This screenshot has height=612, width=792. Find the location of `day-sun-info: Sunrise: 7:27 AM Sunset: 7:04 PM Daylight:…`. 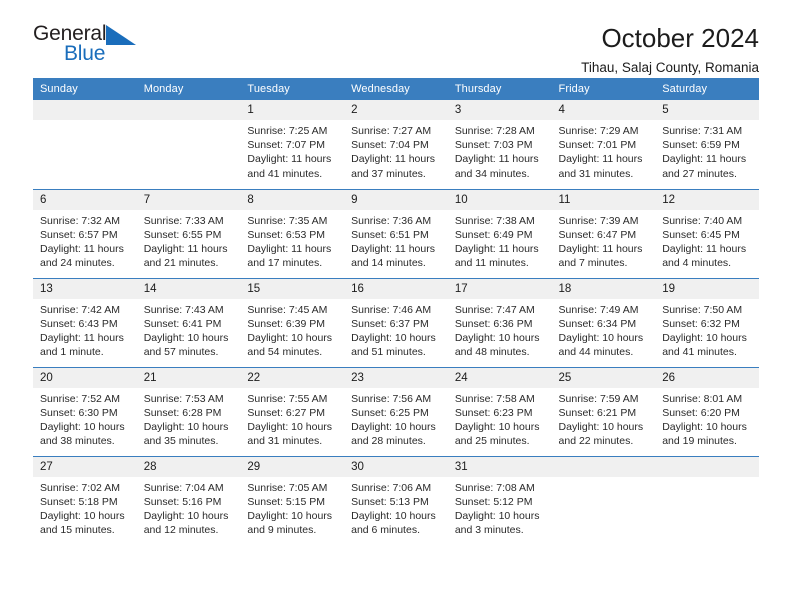

day-sun-info: Sunrise: 7:27 AM Sunset: 7:04 PM Daylight:… is located at coordinates (396, 150).